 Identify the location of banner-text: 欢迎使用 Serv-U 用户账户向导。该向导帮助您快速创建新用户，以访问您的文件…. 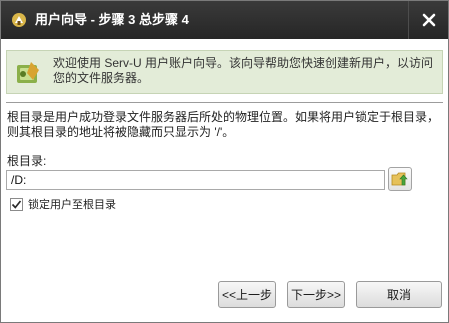
(243, 70).